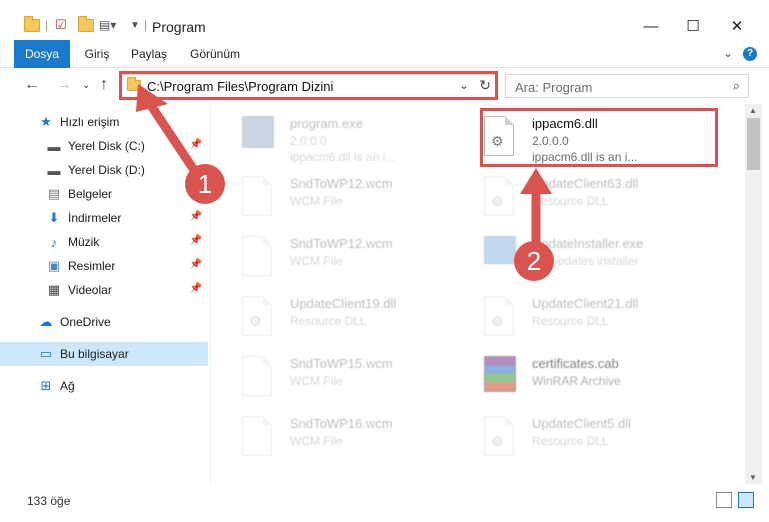 Image resolution: width=769 pixels, height=522 pixels. Describe the element at coordinates (753, 477) in the screenshot. I see `scroll-down-icon: ▼` at that location.